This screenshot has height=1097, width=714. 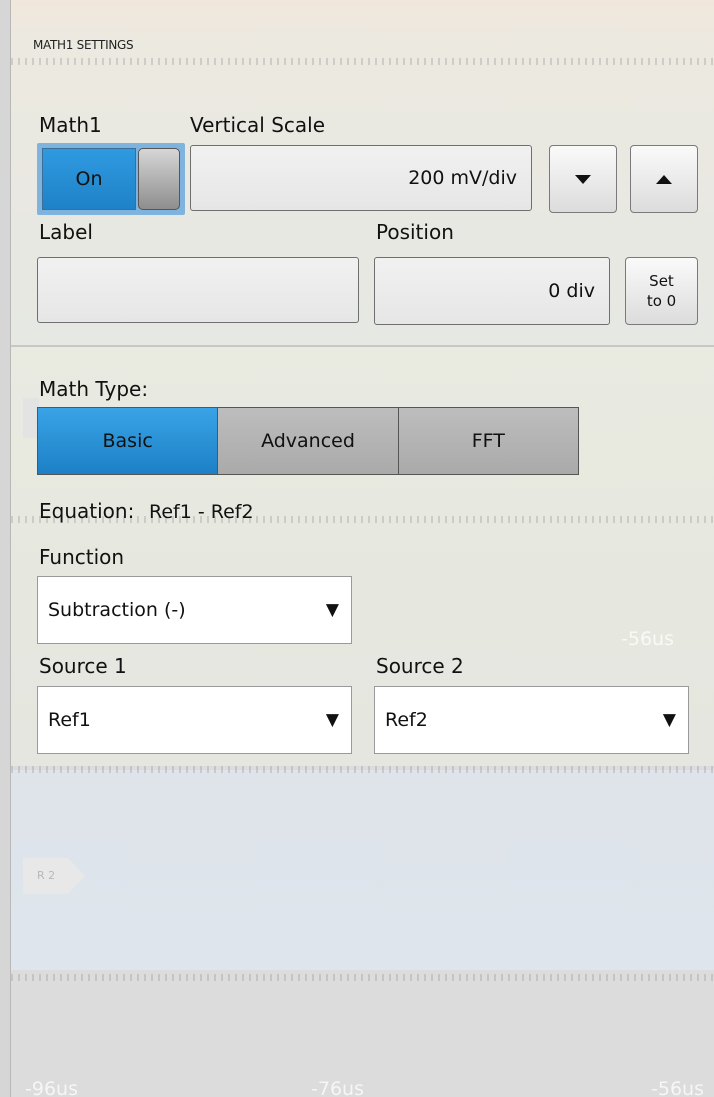 I want to click on math-type-selector: Basic Advanced FFT, so click(x=308, y=441).